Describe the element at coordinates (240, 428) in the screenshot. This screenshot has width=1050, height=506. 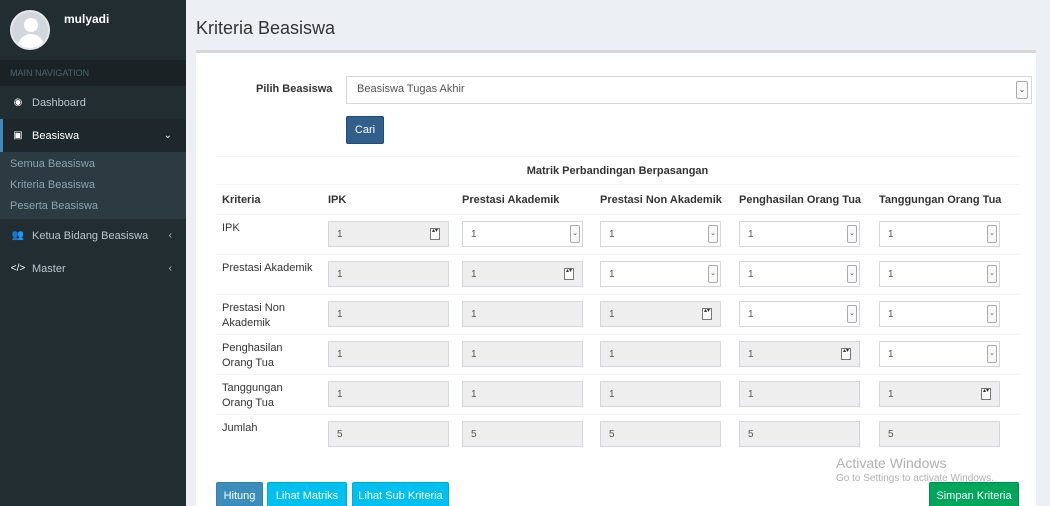
I see `row-label: Jumlah` at that location.